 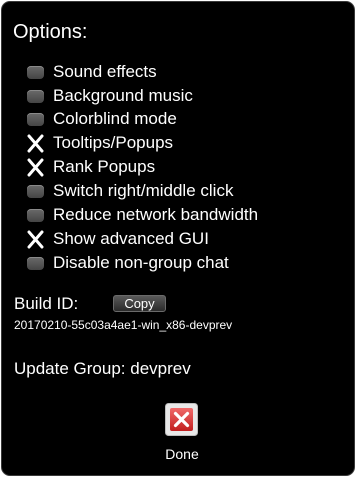 I want to click on option-label: Rank Popups, so click(x=104, y=166).